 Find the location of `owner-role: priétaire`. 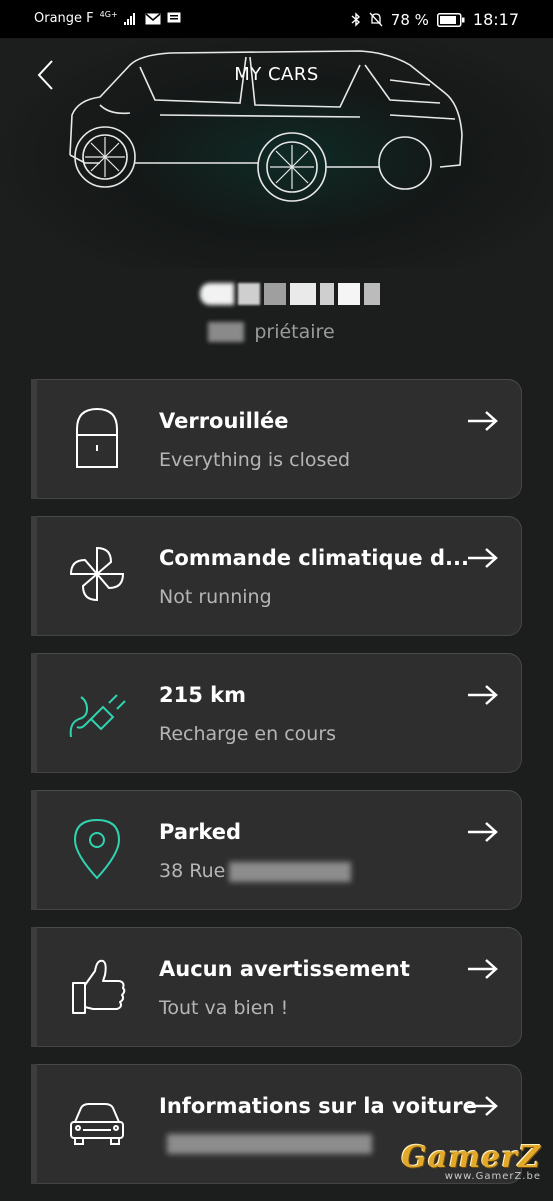

owner-role: priétaire is located at coordinates (294, 332).